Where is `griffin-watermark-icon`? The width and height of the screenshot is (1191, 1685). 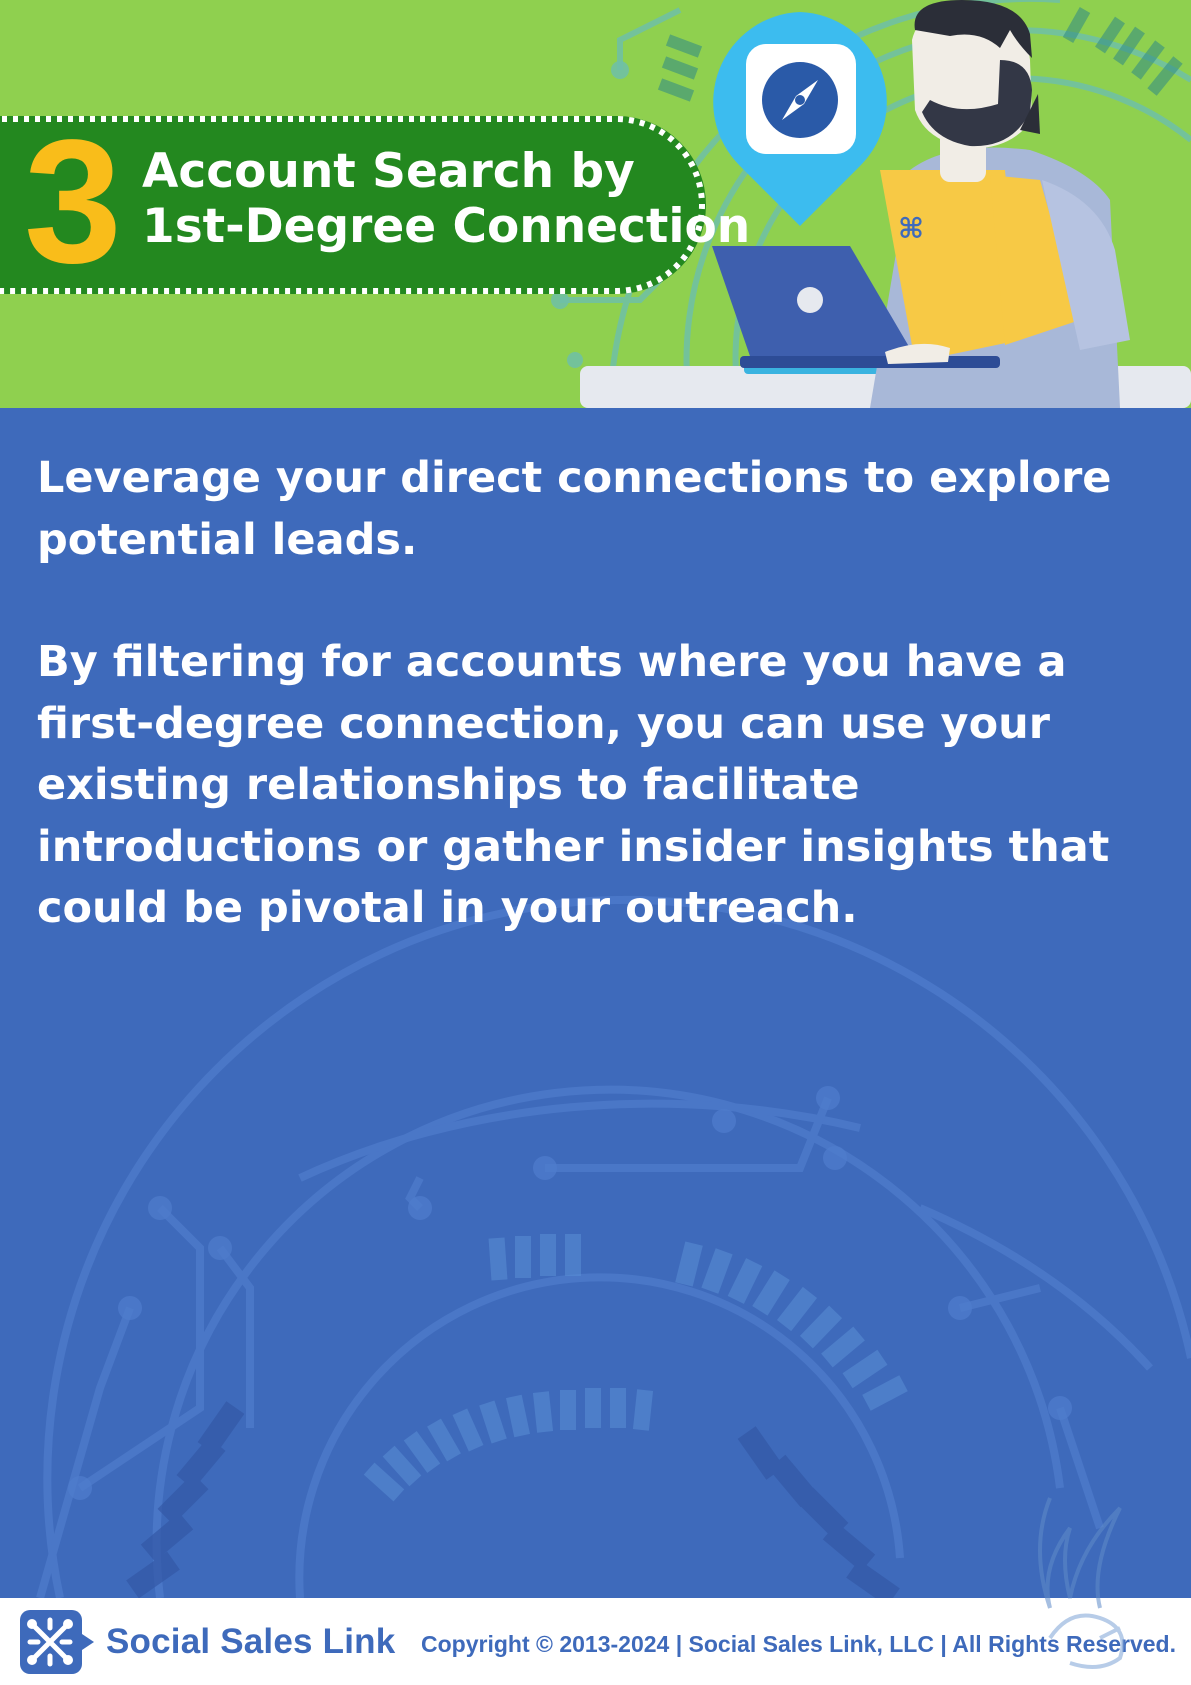
griffin-watermark-icon is located at coordinates (1081, 1583).